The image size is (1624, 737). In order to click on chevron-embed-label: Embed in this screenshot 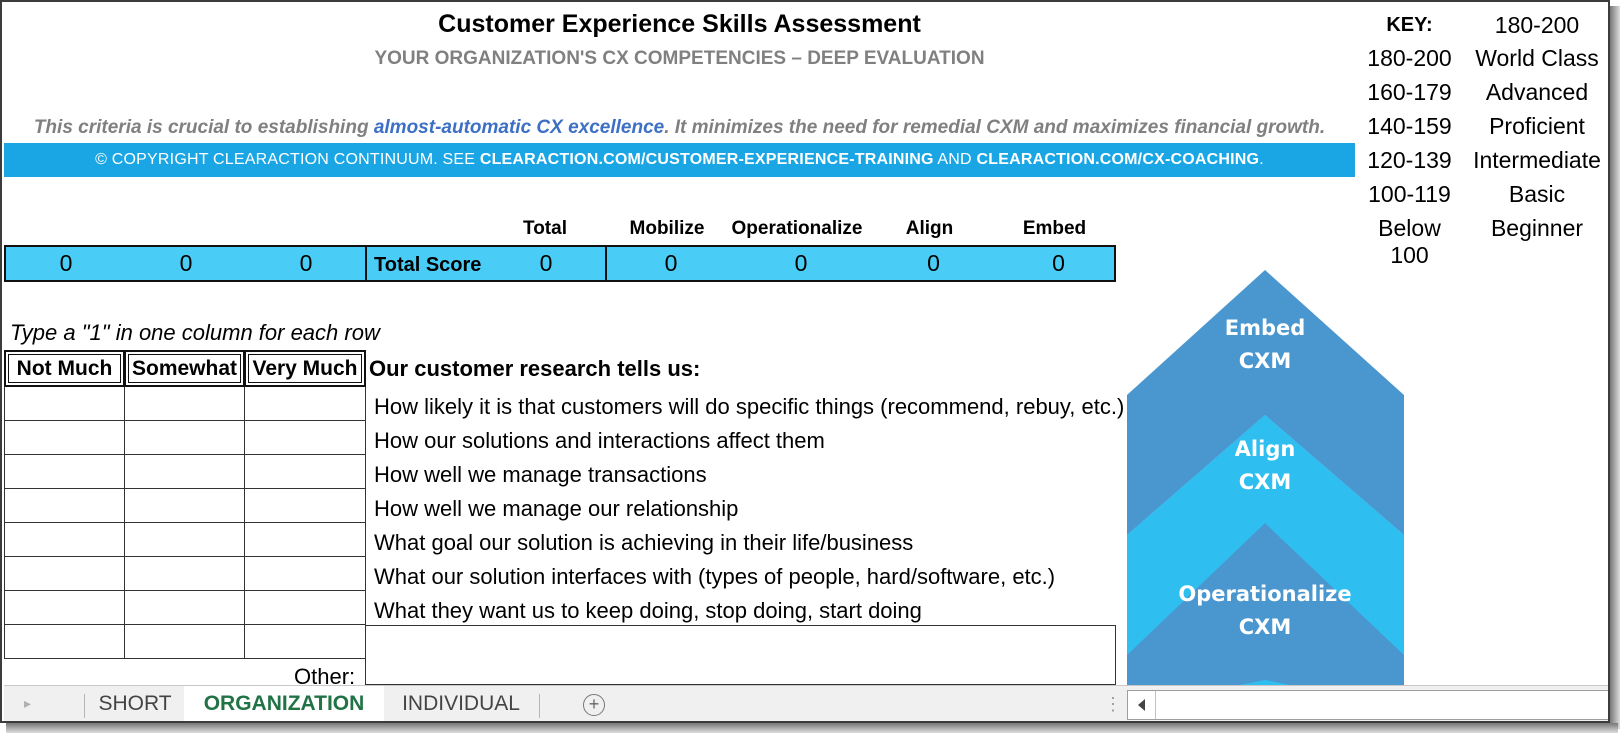, I will do `click(1265, 328)`.